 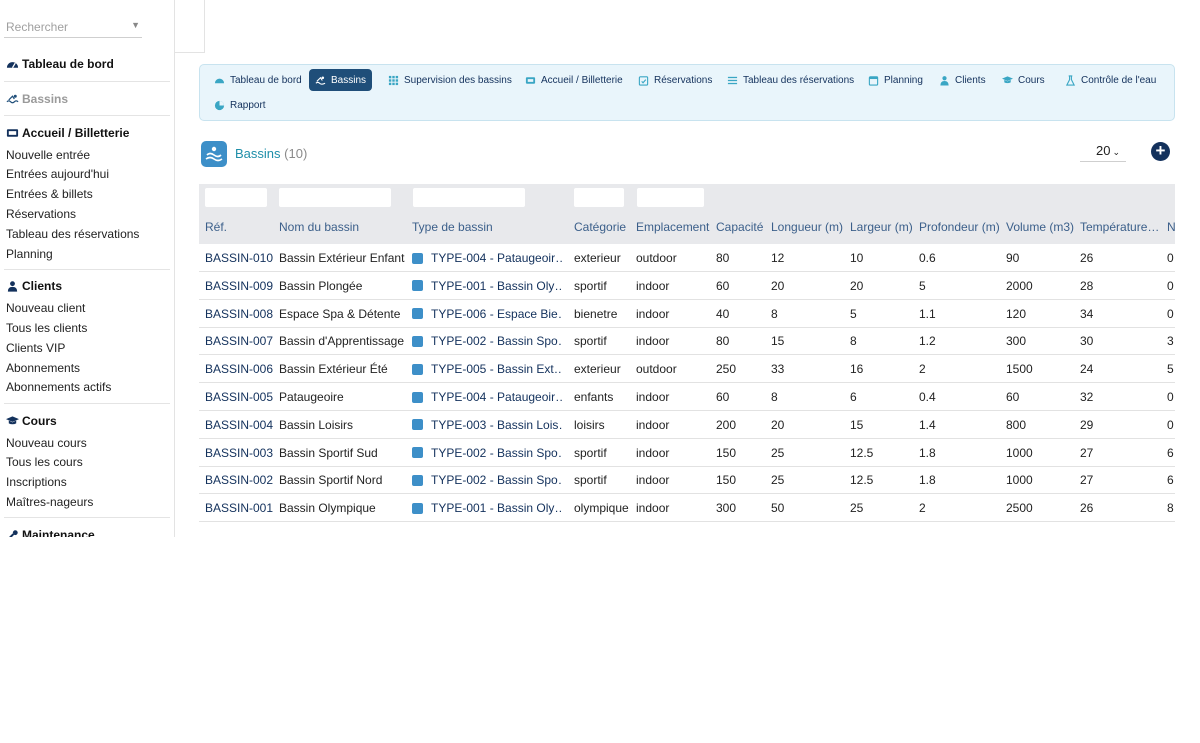 What do you see at coordinates (43, 368) in the screenshot?
I see `sidebar-item-subscriptions: Abonnements` at bounding box center [43, 368].